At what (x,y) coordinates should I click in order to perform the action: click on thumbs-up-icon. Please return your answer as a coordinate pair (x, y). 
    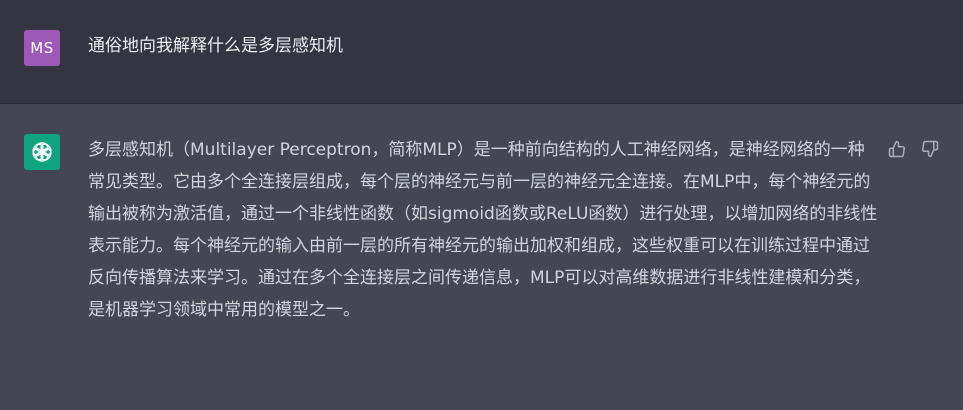
    Looking at the image, I should click on (897, 149).